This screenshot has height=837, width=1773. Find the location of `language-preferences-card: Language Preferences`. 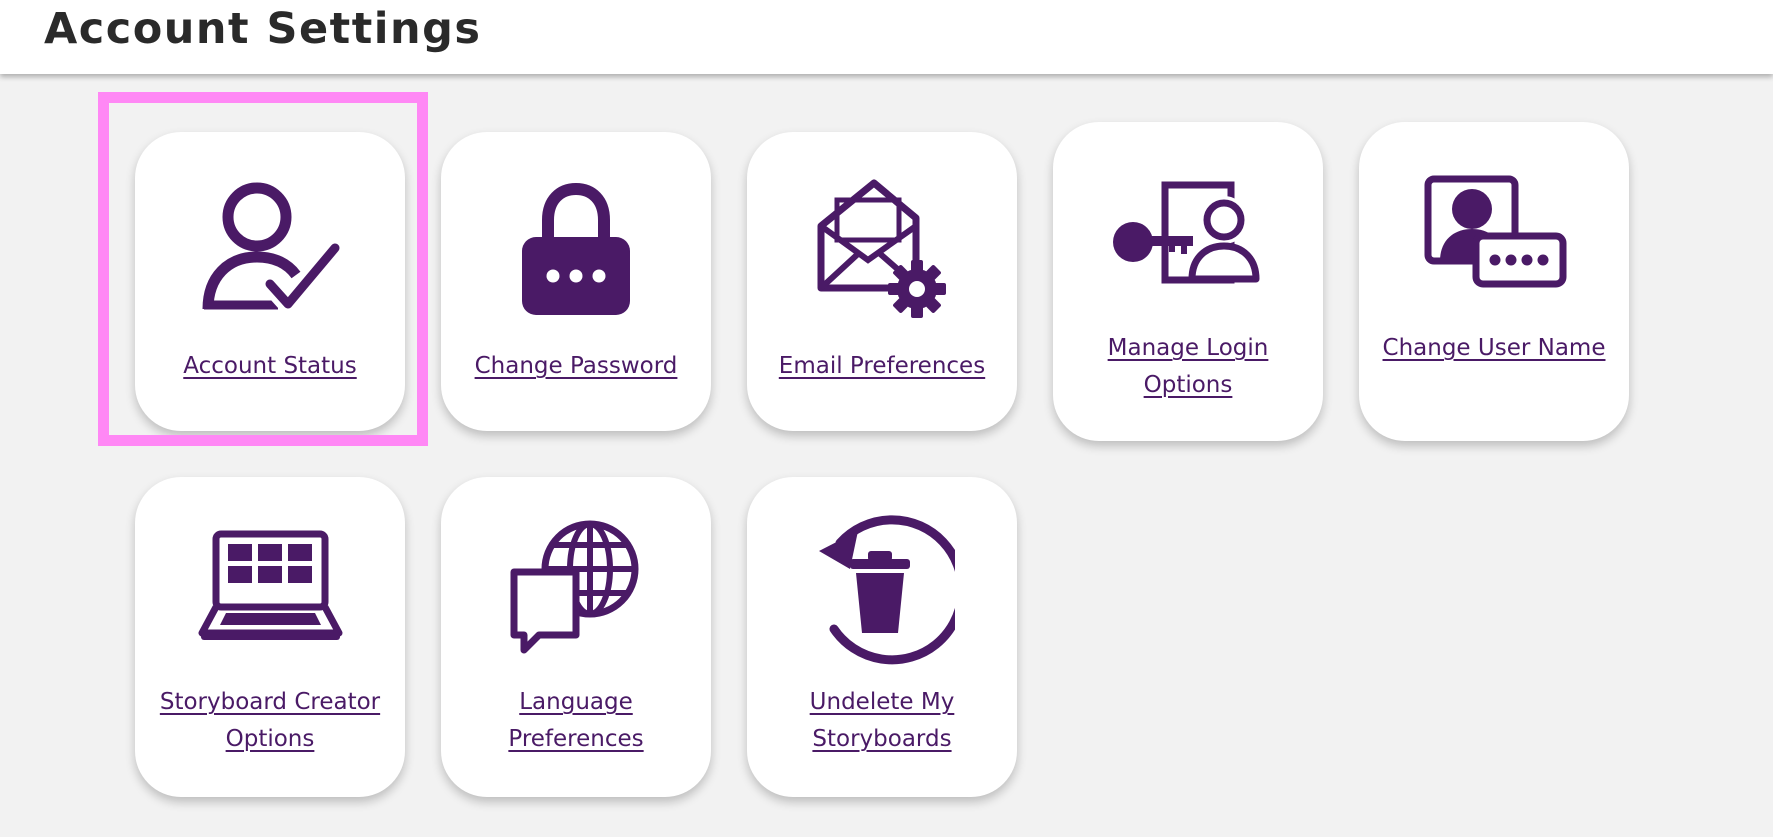

language-preferences-card: Language Preferences is located at coordinates (576, 637).